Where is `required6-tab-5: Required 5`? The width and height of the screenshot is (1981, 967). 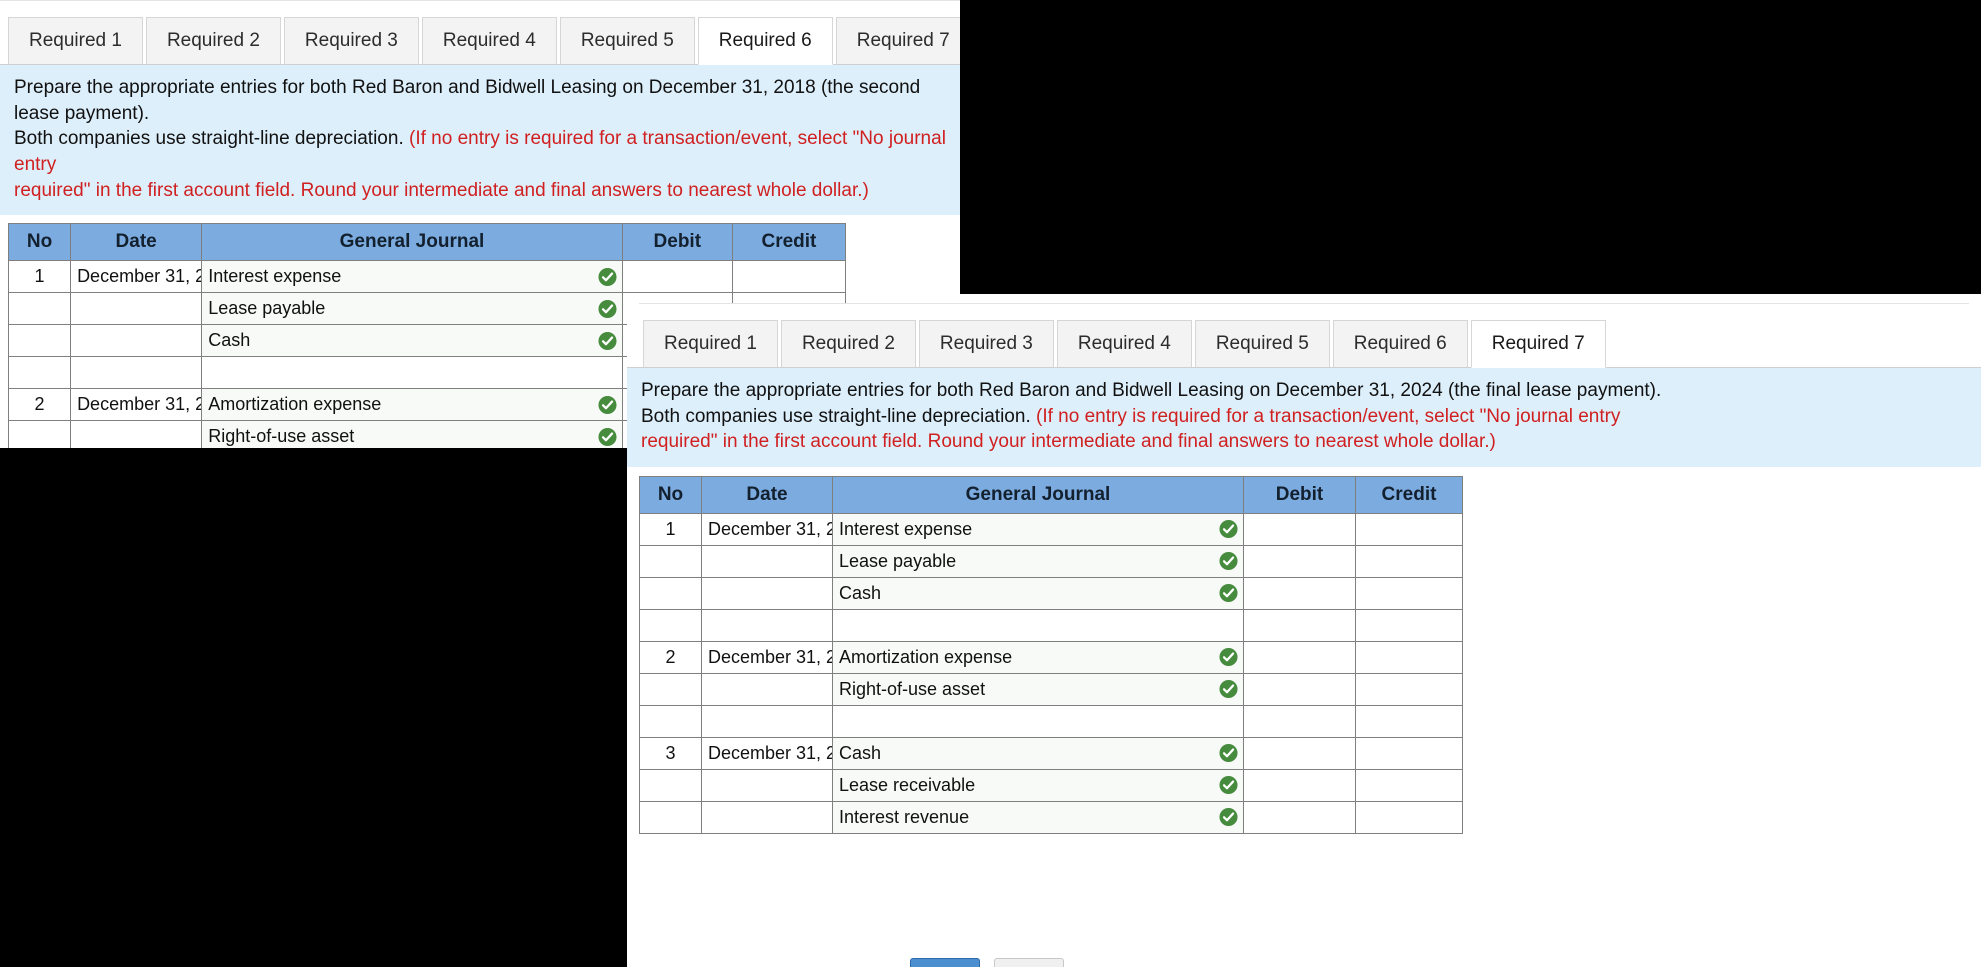 required6-tab-5: Required 5 is located at coordinates (627, 41).